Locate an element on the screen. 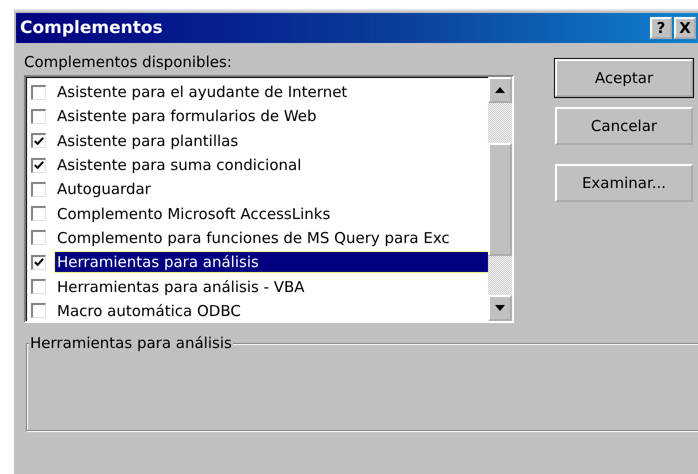 The width and height of the screenshot is (698, 474). arrow-up-icon is located at coordinates (500, 90).